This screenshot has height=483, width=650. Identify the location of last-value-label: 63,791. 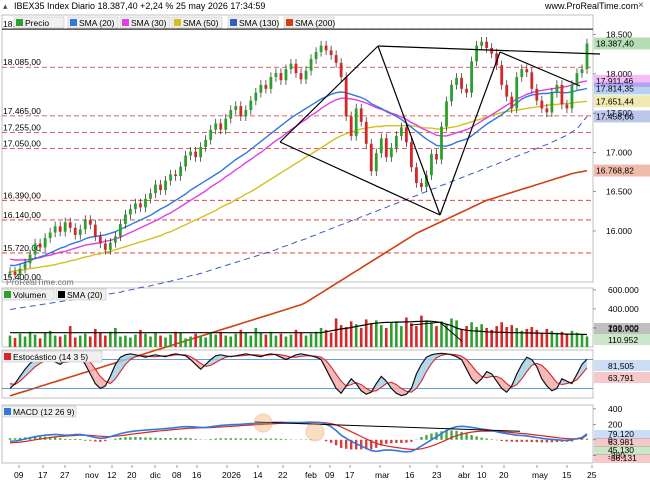
(621, 378).